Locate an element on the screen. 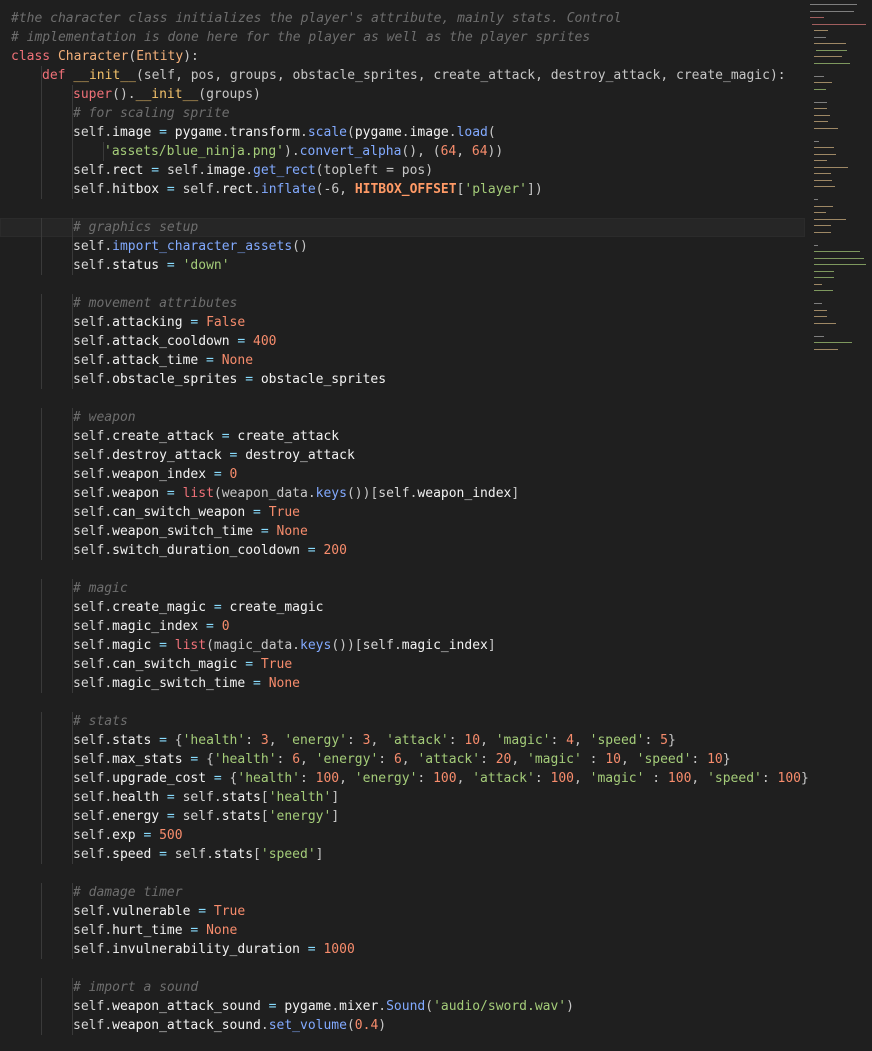 This screenshot has height=1051, width=872. code-line: # movement attributes is located at coordinates (402, 303).